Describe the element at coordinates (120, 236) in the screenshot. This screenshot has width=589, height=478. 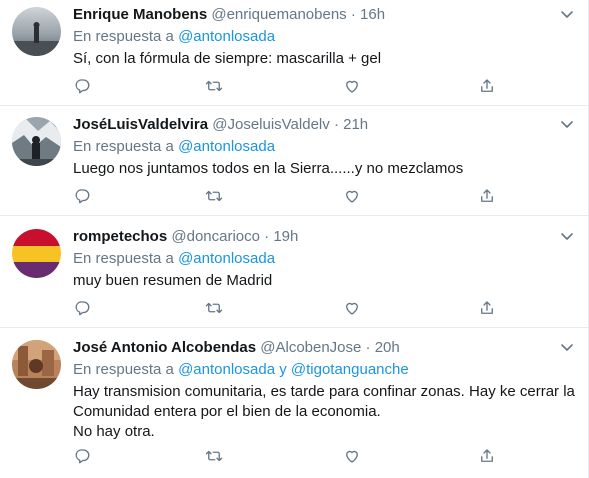
I see `display-name: rompetechos` at that location.